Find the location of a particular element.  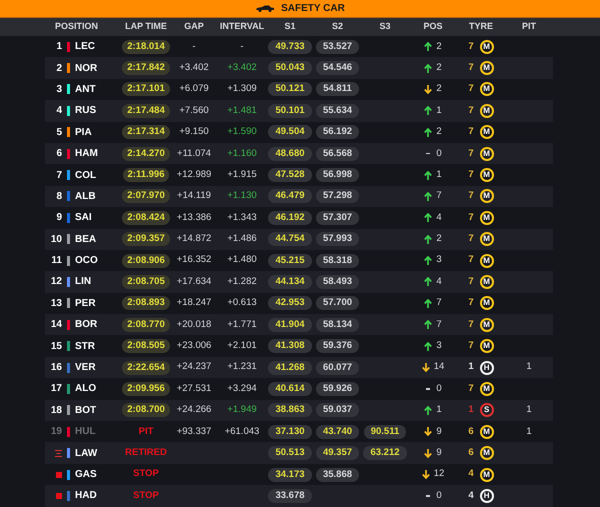

status-label: RETIRED is located at coordinates (146, 453).